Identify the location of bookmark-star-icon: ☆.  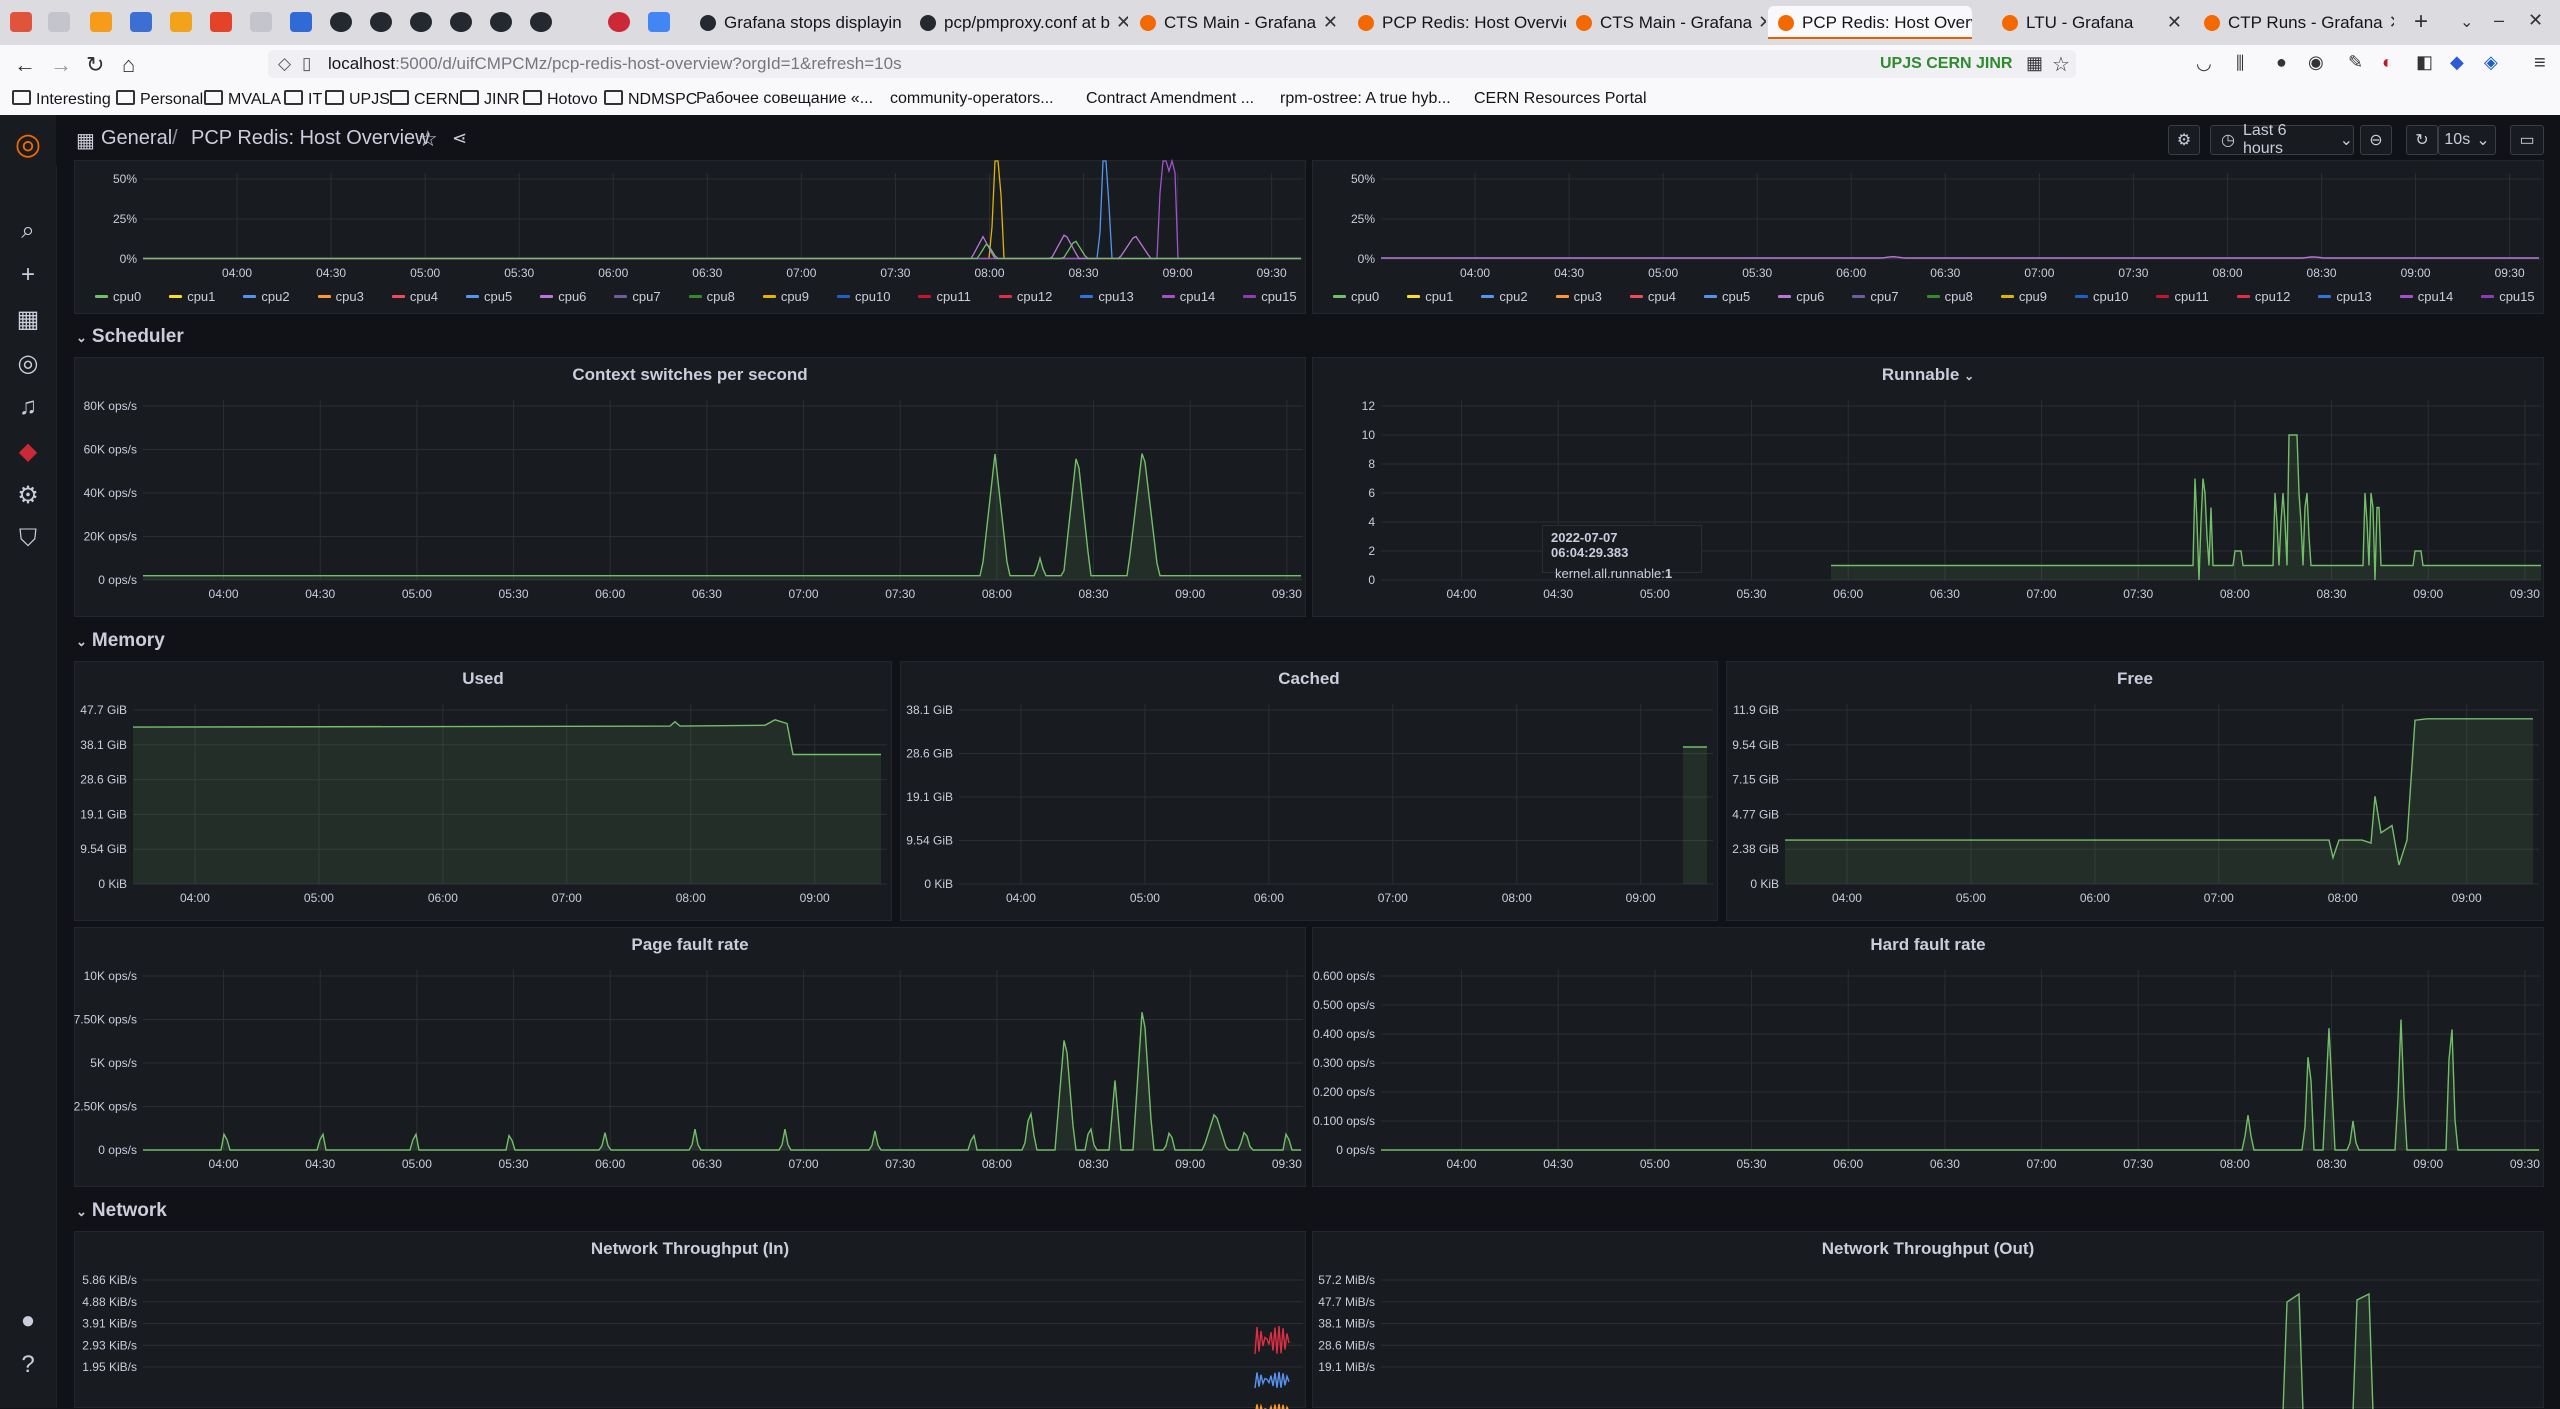
(2061, 64).